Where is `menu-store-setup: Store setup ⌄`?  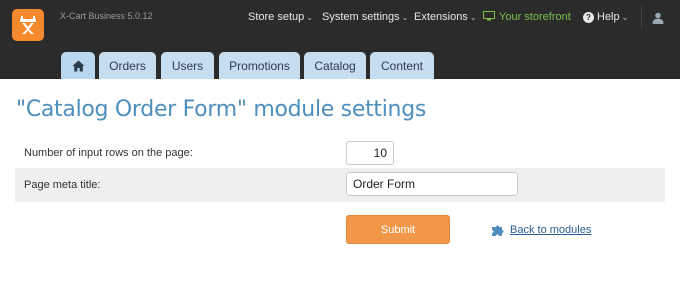 menu-store-setup: Store setup ⌄ is located at coordinates (280, 17).